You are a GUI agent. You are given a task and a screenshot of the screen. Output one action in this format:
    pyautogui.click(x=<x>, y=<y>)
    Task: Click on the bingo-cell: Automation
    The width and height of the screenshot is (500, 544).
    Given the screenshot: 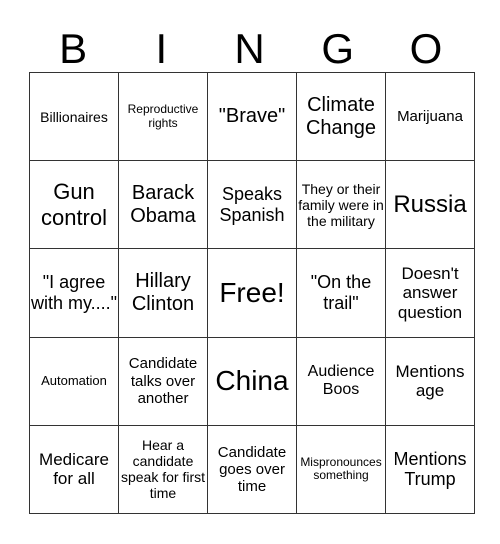 What is the action you would take?
    pyautogui.click(x=74, y=381)
    